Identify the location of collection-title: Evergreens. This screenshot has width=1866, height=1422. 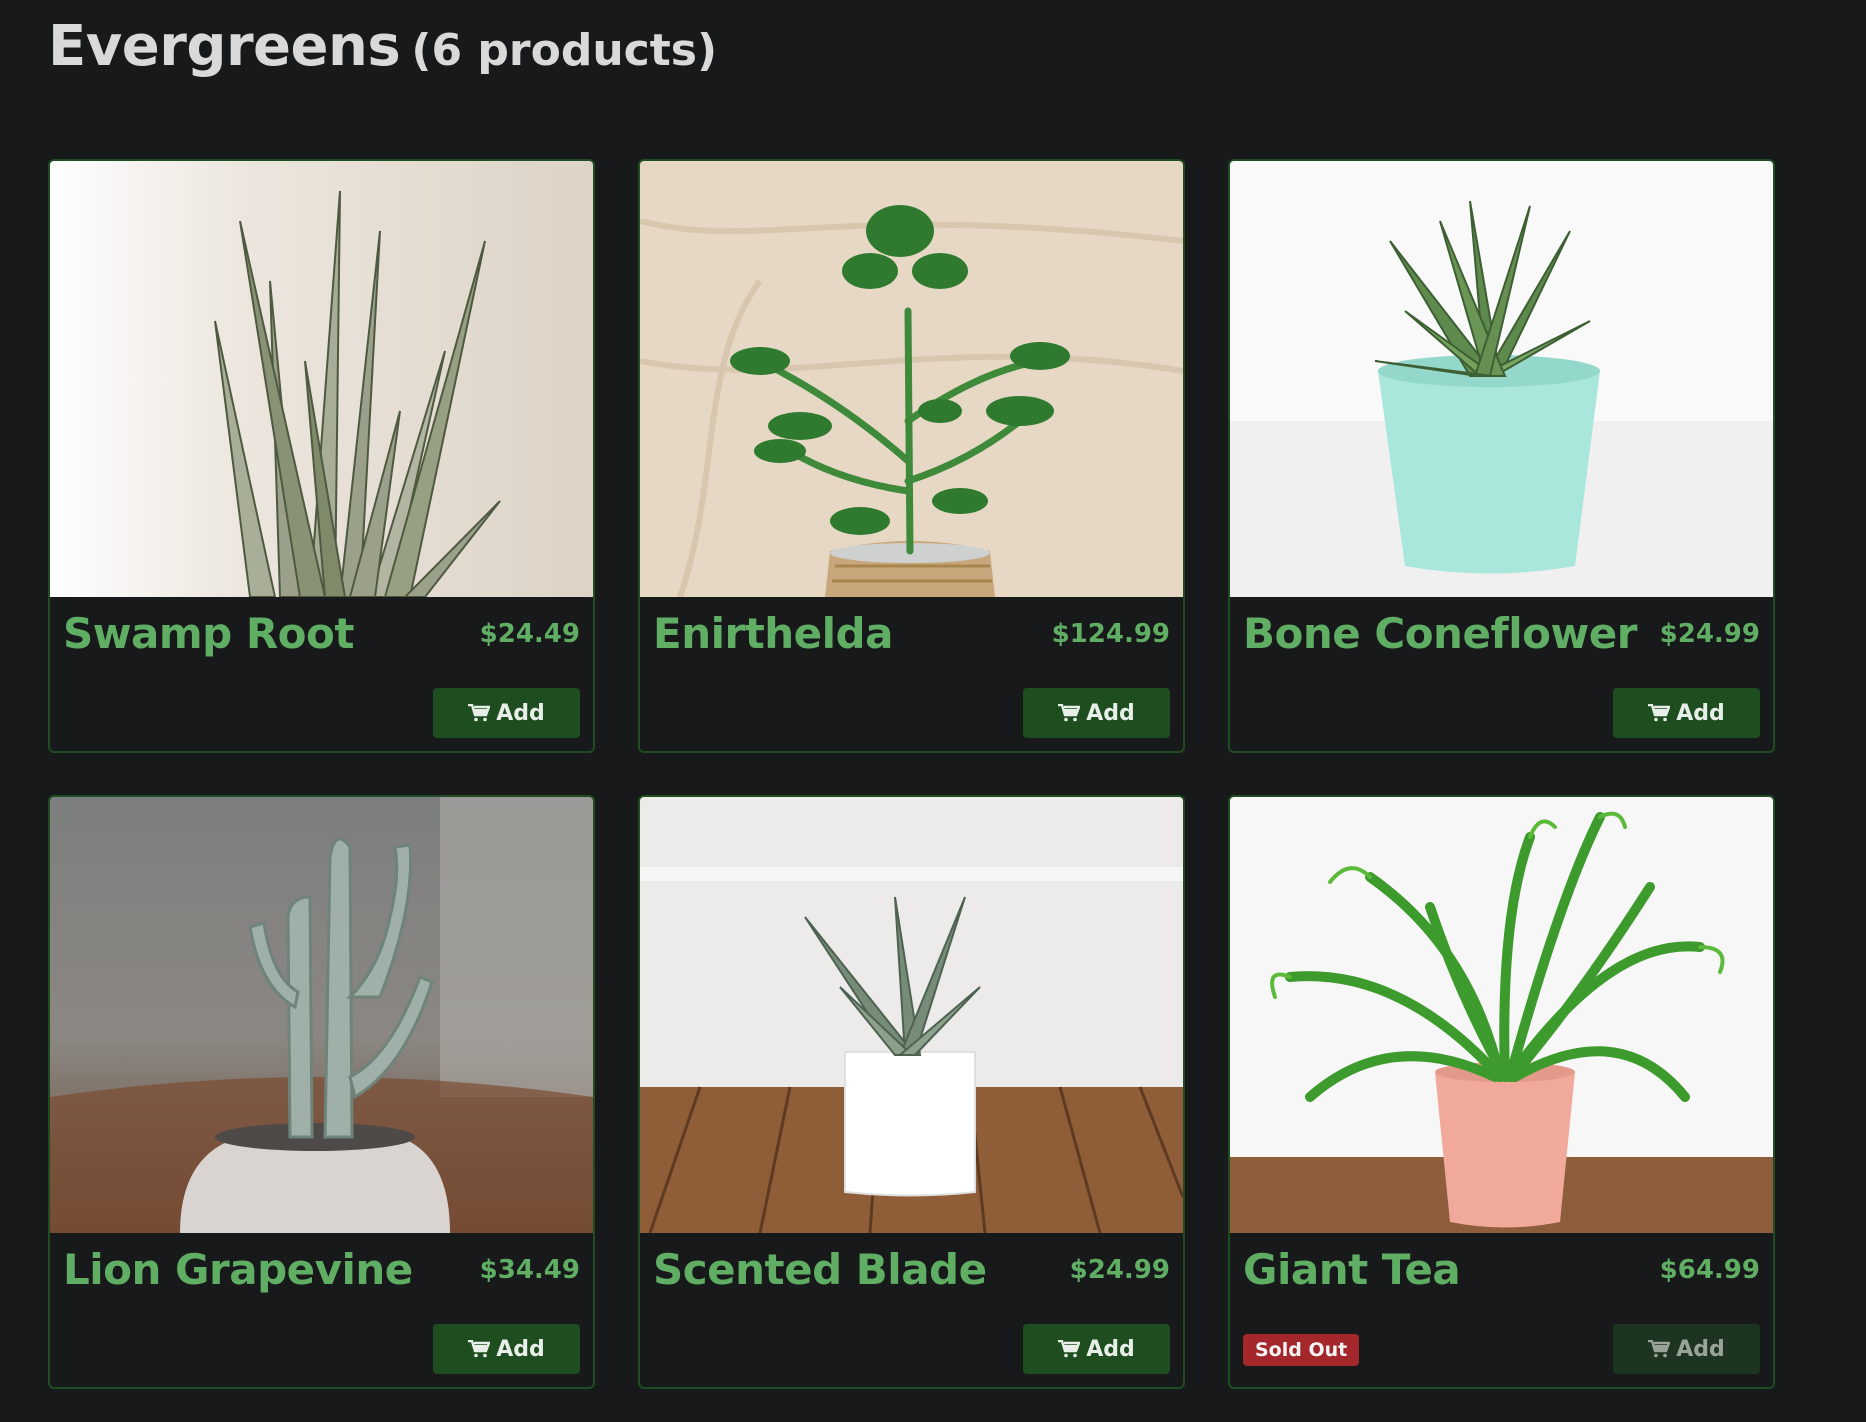
(224, 46).